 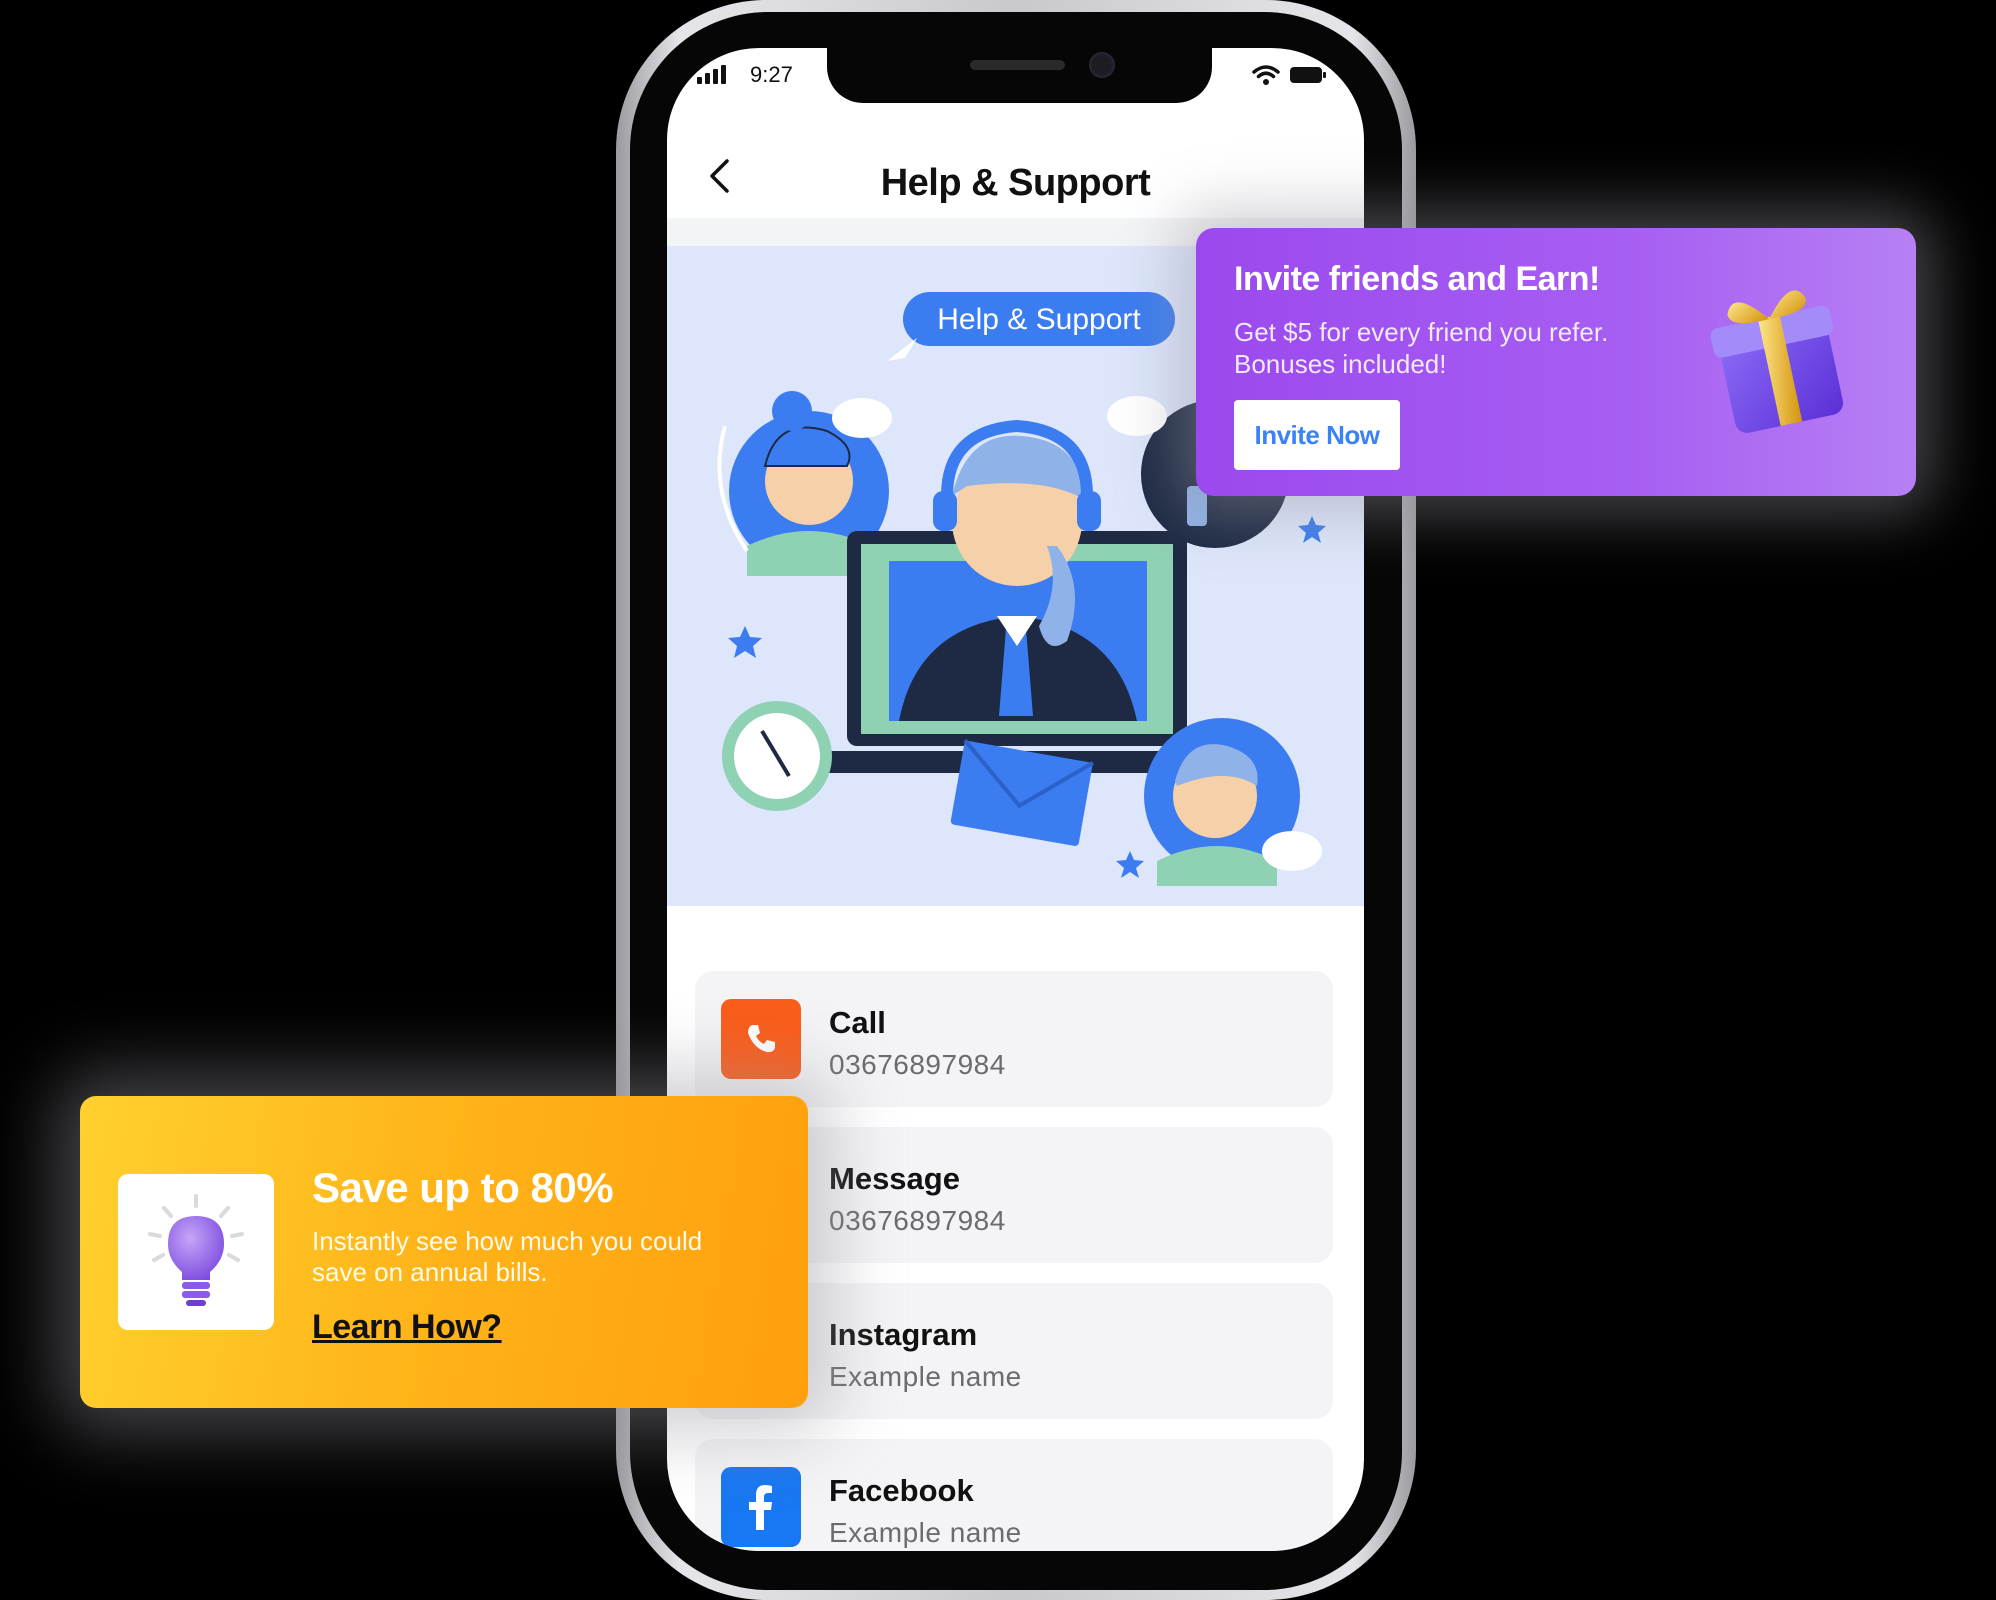 I want to click on speaker, so click(x=1017, y=65).